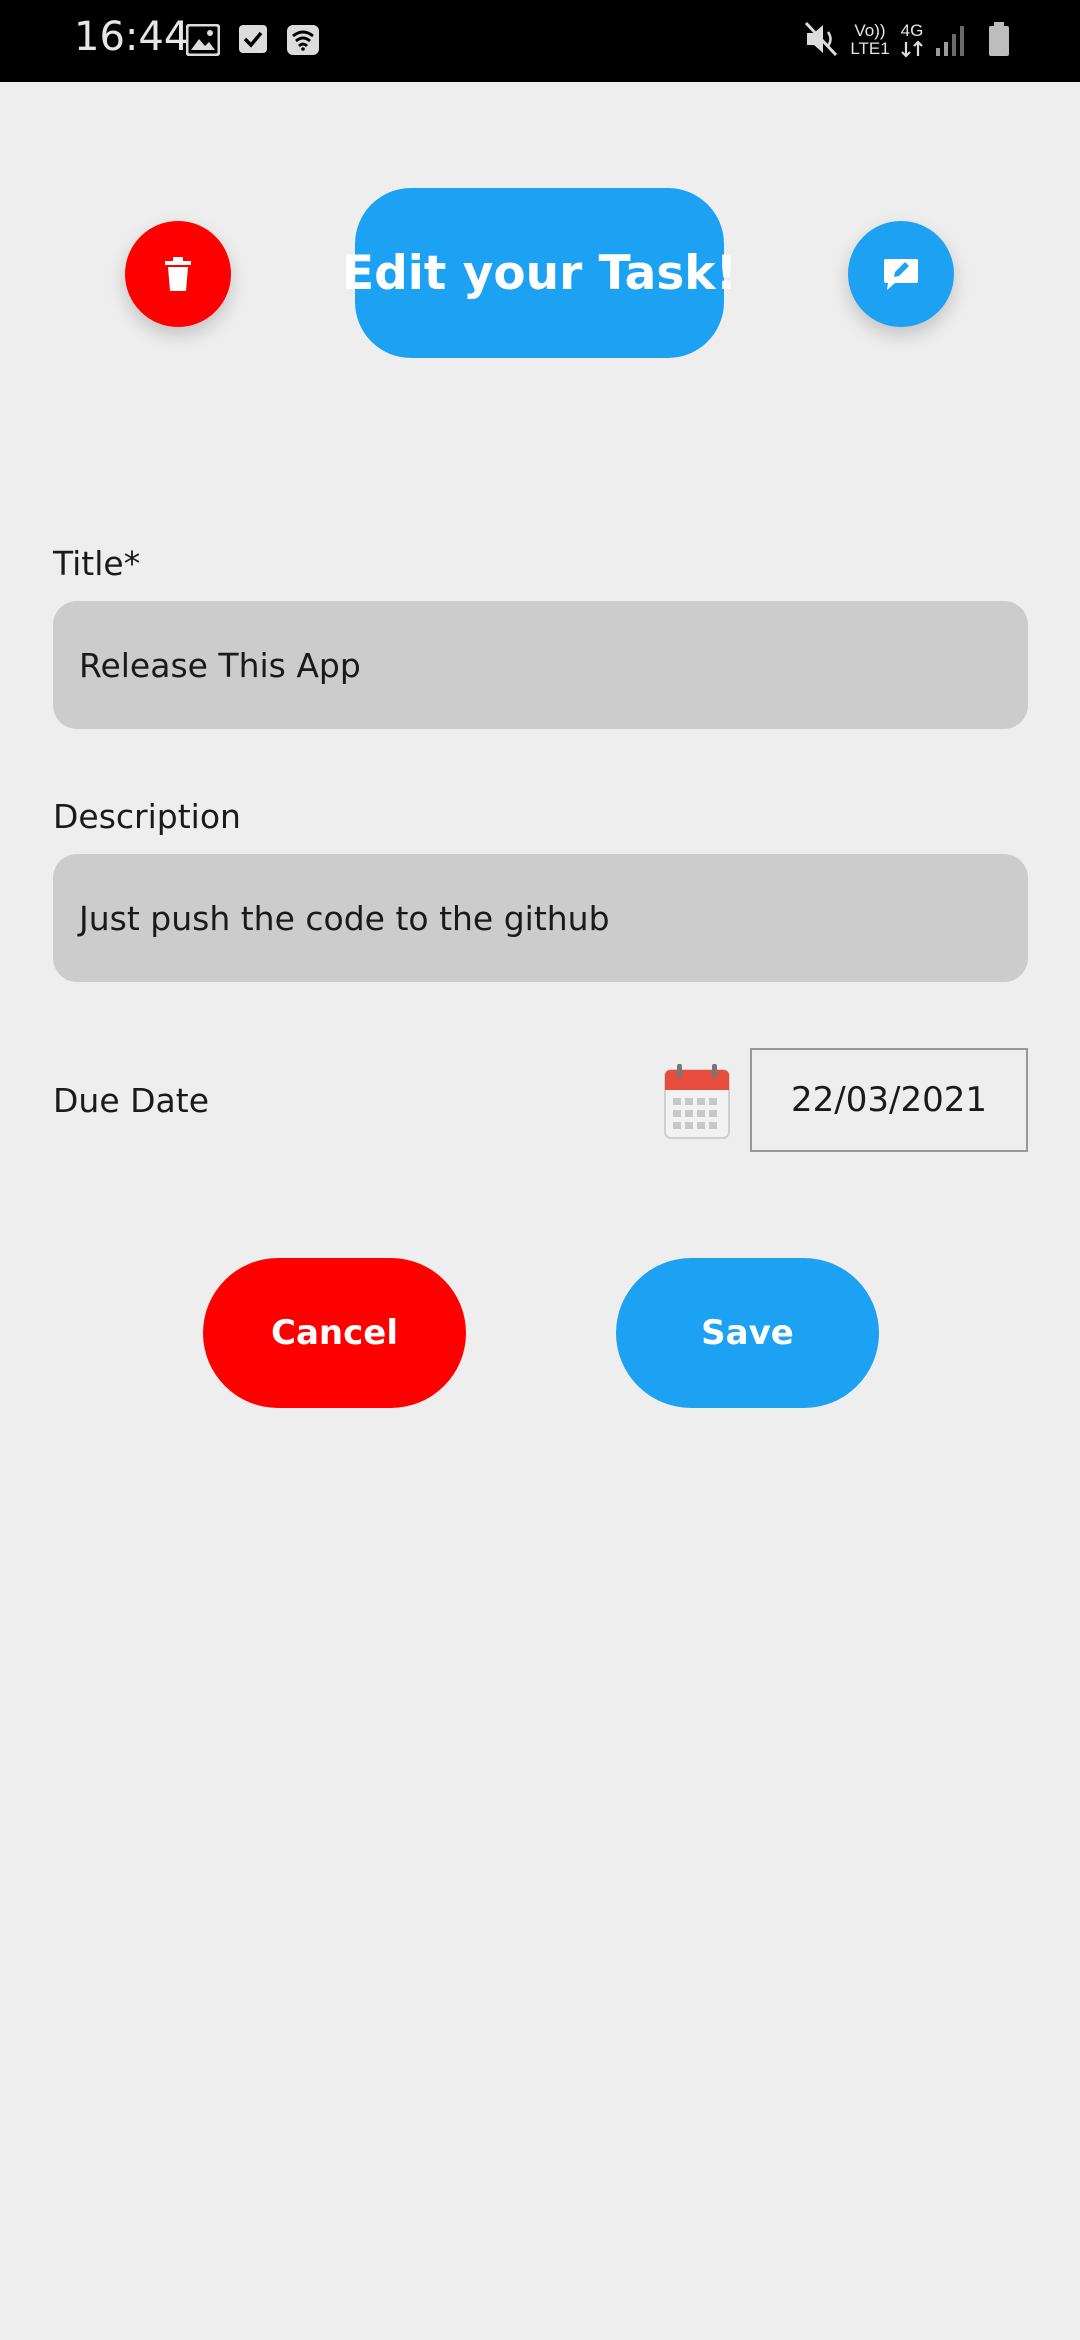 The width and height of the screenshot is (1080, 2340). What do you see at coordinates (539, 273) in the screenshot?
I see `page-title: Edit your Task!` at bounding box center [539, 273].